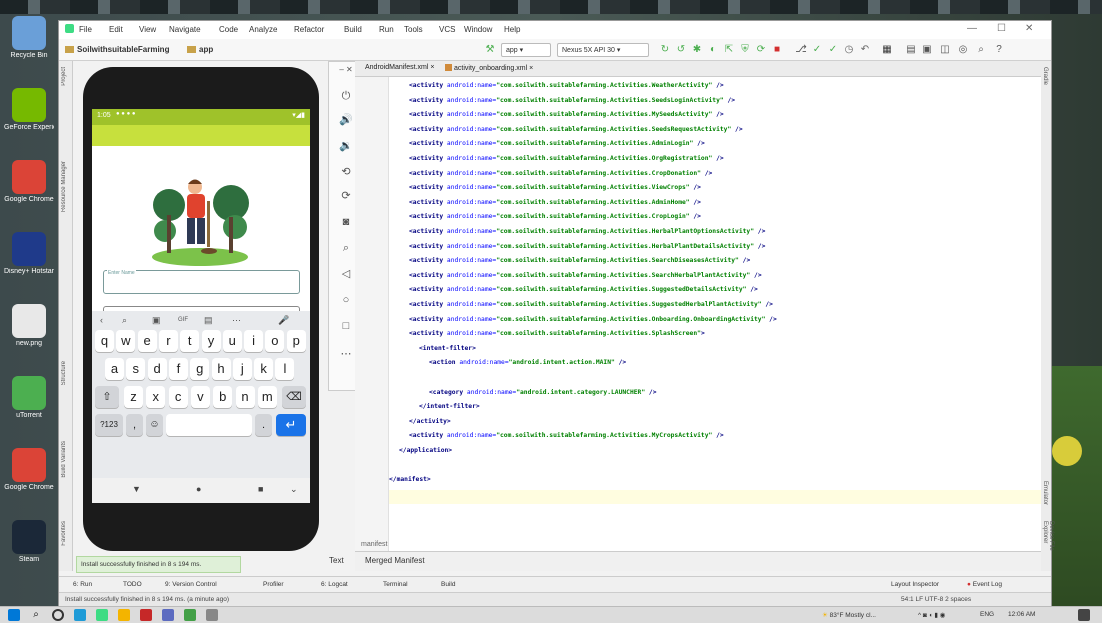 The image size is (1102, 623). What do you see at coordinates (1045, 76) in the screenshot?
I see `right-tool-tab: Gradle` at bounding box center [1045, 76].